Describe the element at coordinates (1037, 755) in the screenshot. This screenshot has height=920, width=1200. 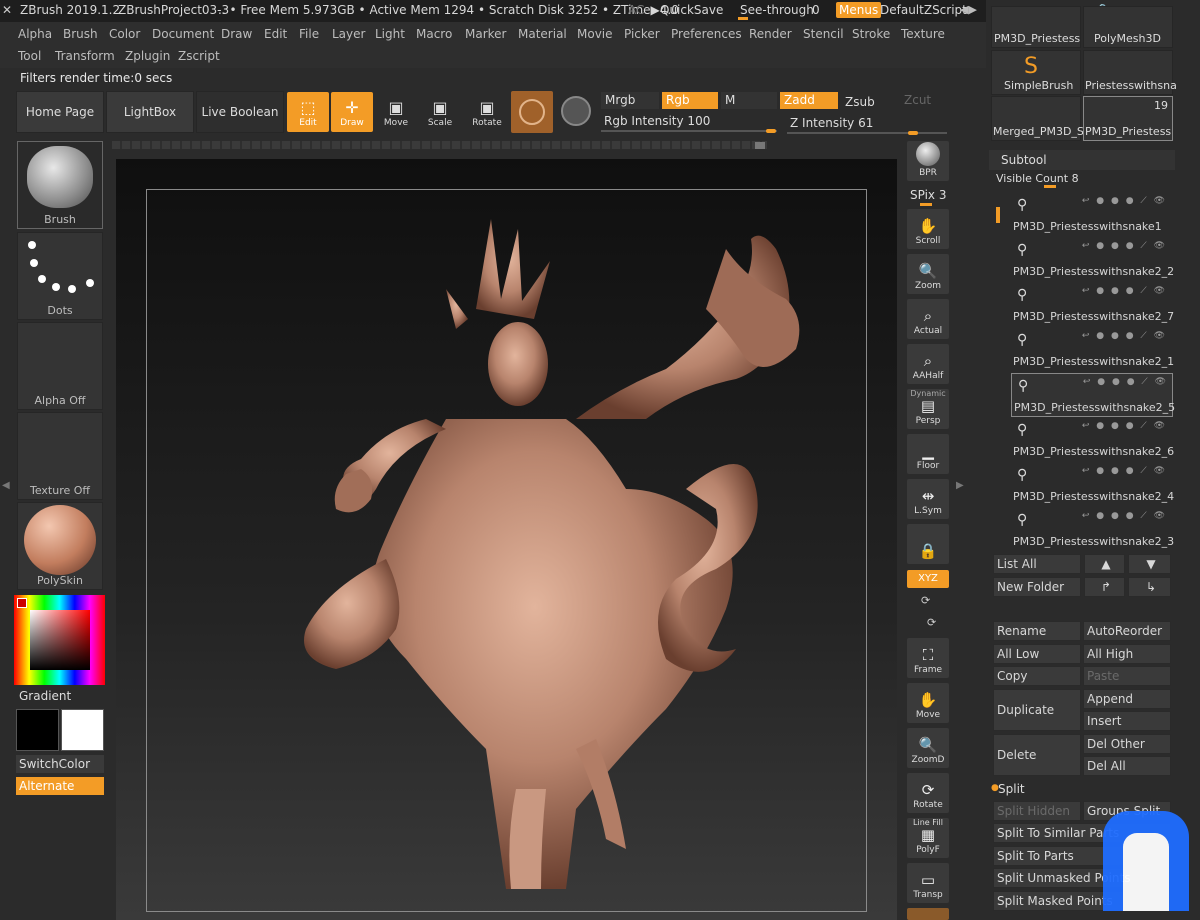
I see `delete-button: Delete` at that location.